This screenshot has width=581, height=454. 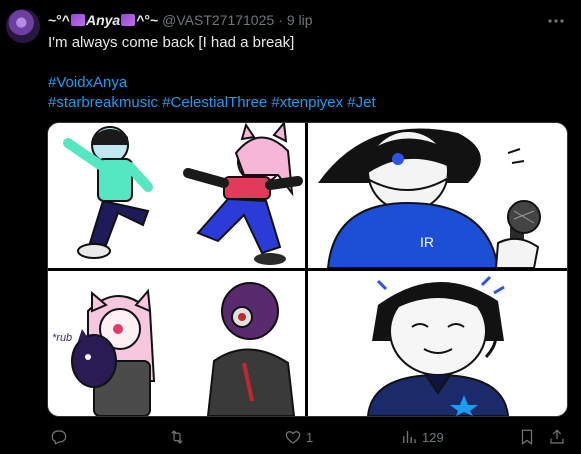 I want to click on svg-text: IR, so click(x=427, y=242).